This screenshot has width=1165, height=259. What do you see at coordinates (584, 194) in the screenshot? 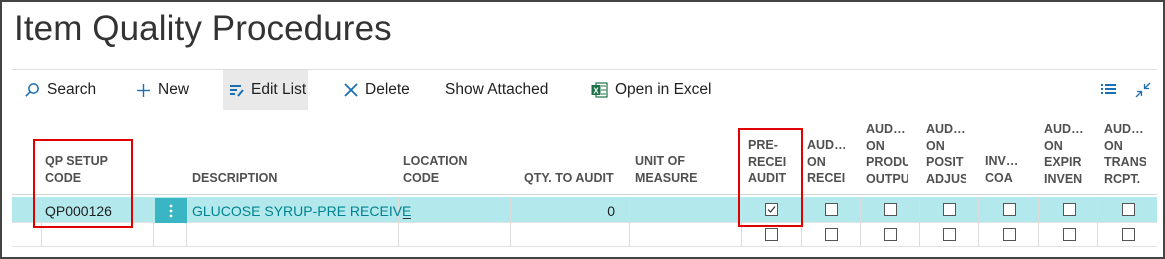
I see `header-divider` at bounding box center [584, 194].